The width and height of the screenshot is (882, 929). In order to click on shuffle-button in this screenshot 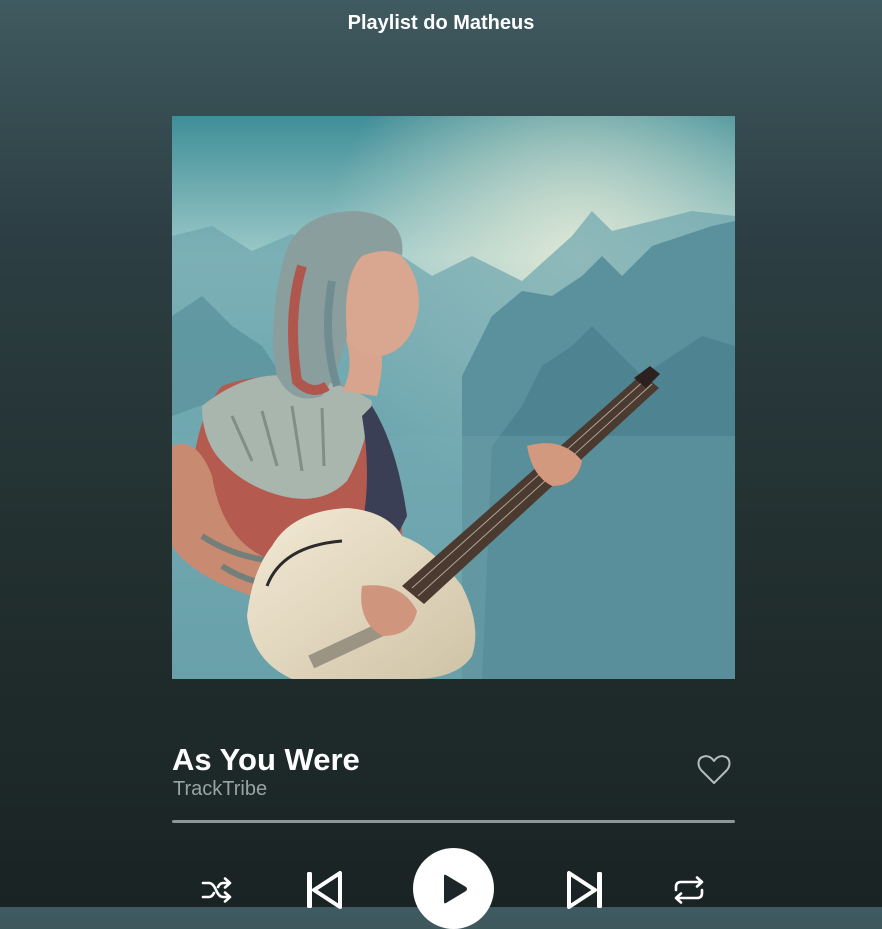, I will do `click(217, 890)`.